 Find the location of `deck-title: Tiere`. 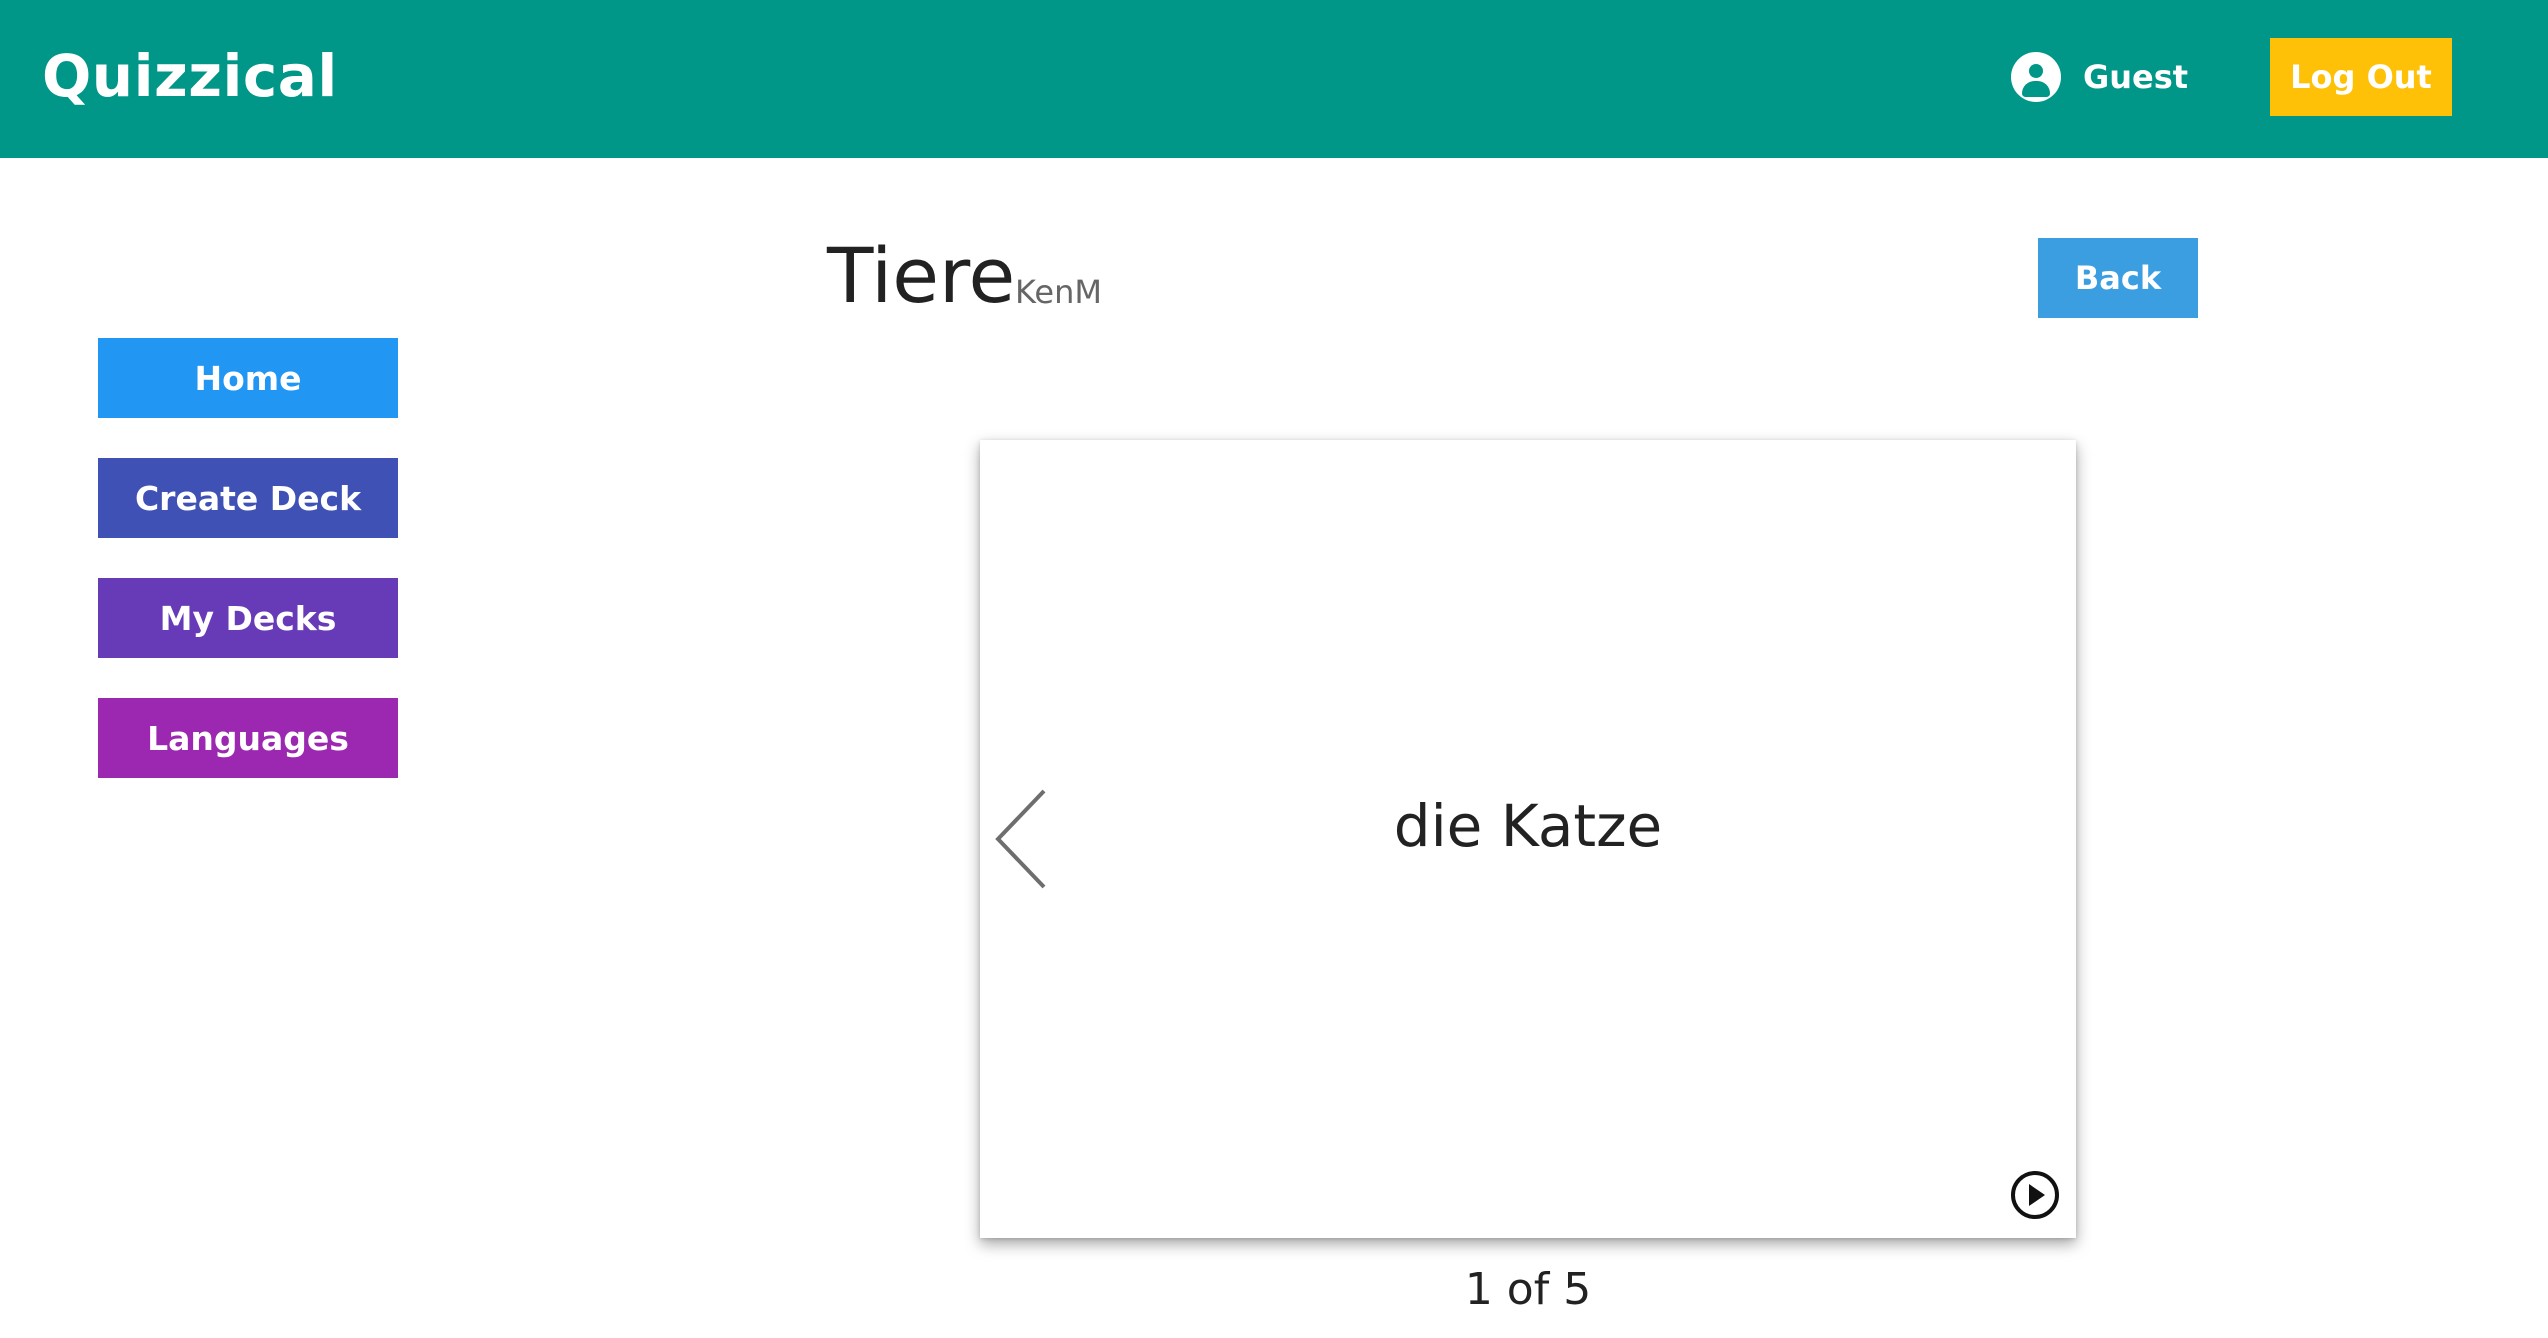

deck-title: Tiere is located at coordinates (921, 275).